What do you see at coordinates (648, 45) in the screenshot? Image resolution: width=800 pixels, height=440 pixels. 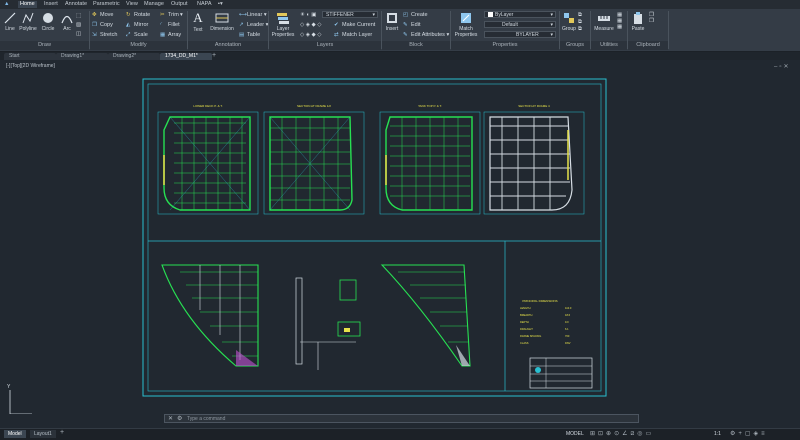 I see `panel-clipboard: Clipboard` at bounding box center [648, 45].